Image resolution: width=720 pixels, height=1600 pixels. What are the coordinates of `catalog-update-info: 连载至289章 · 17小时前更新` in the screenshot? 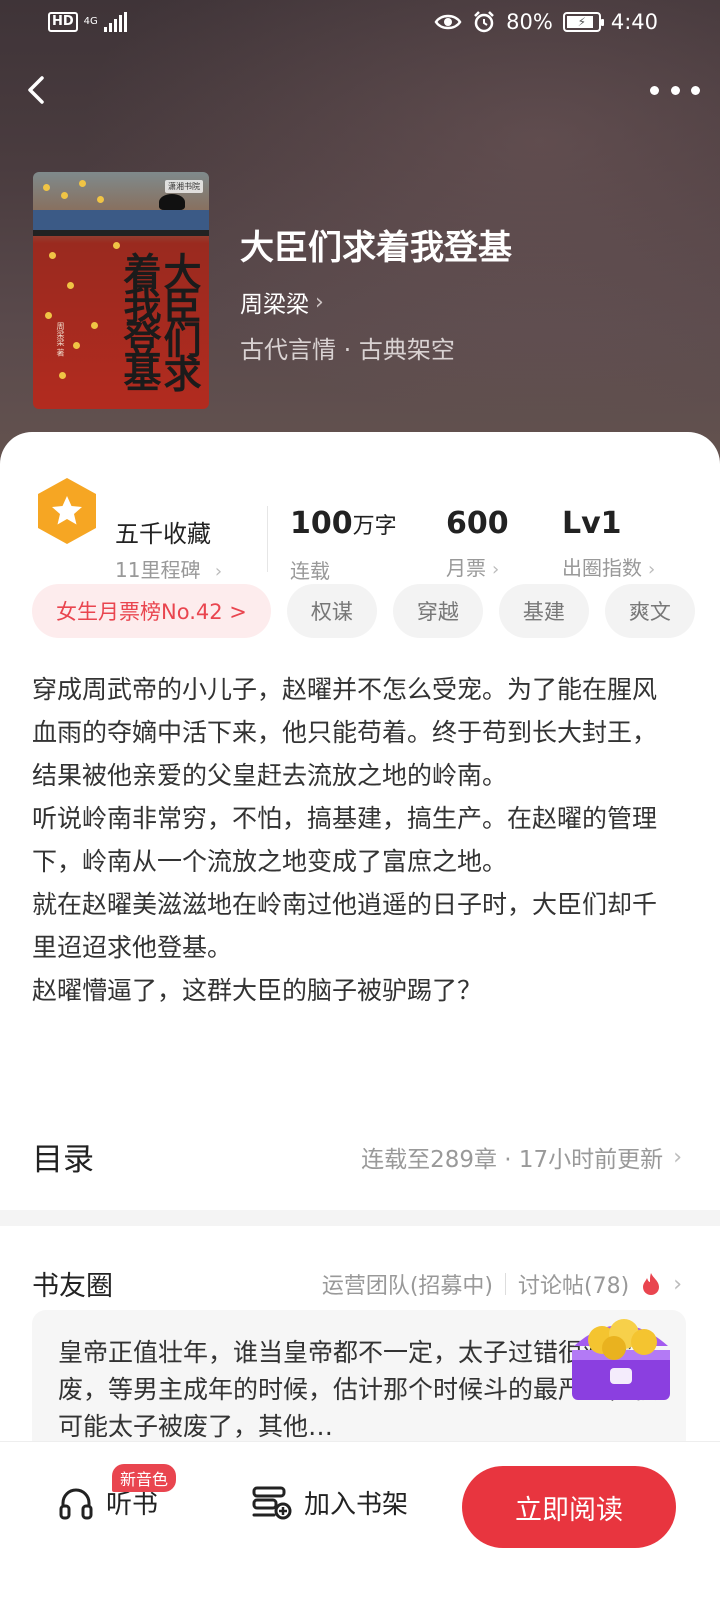 It's located at (512, 1160).